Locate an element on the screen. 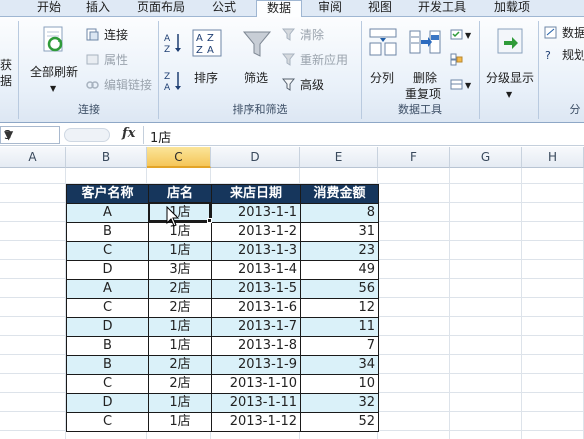 The width and height of the screenshot is (584, 439). tab-2: 页面布局 is located at coordinates (161, 8).